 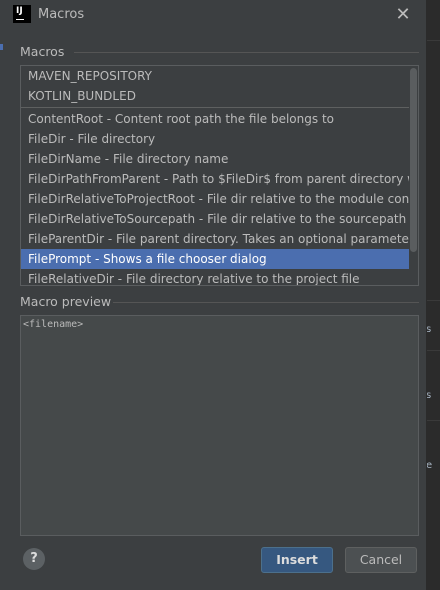 What do you see at coordinates (215, 76) in the screenshot?
I see `list-item-maven-repository: MAVEN_REPOSITORY` at bounding box center [215, 76].